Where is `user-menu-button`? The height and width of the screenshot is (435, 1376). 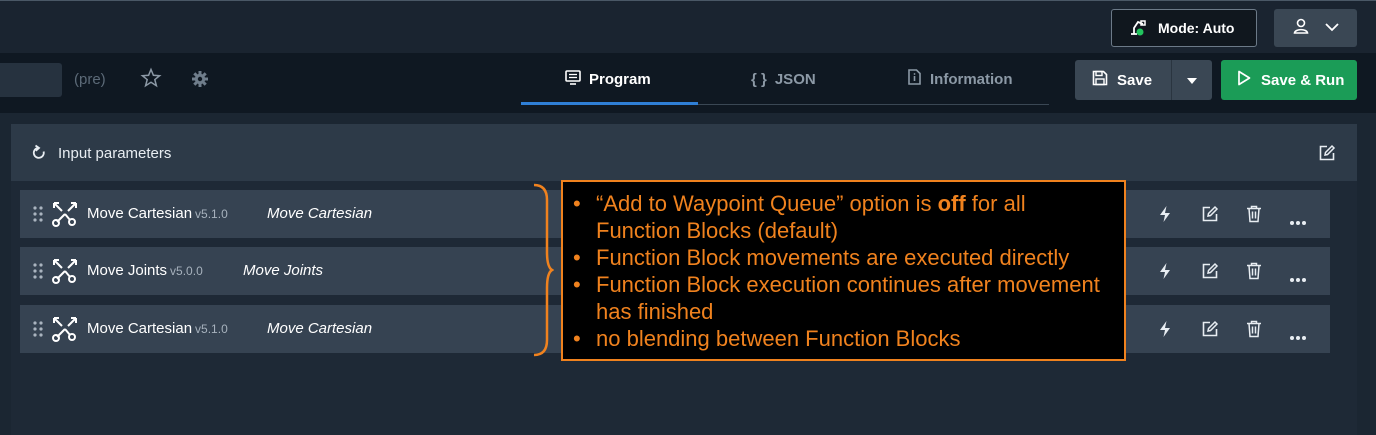
user-menu-button is located at coordinates (1315, 28).